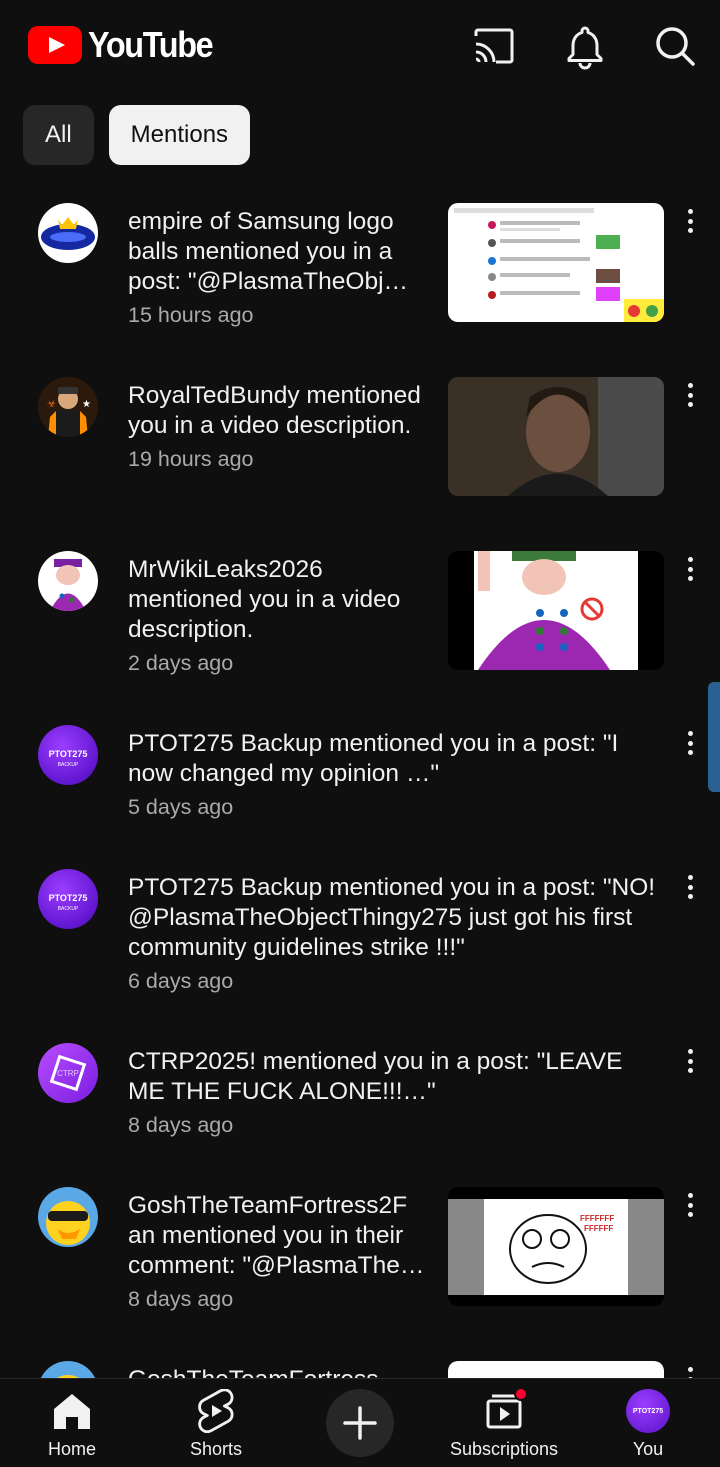 The height and width of the screenshot is (1467, 720). I want to click on logo-text: YouTube, so click(151, 44).